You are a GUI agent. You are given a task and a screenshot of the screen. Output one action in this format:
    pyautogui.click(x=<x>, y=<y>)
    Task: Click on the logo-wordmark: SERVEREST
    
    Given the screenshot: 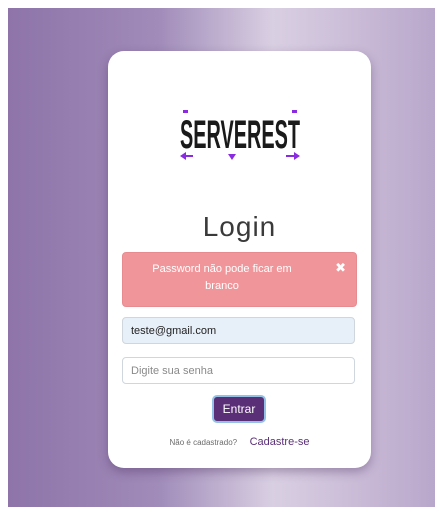 What is the action you would take?
    pyautogui.click(x=240, y=135)
    